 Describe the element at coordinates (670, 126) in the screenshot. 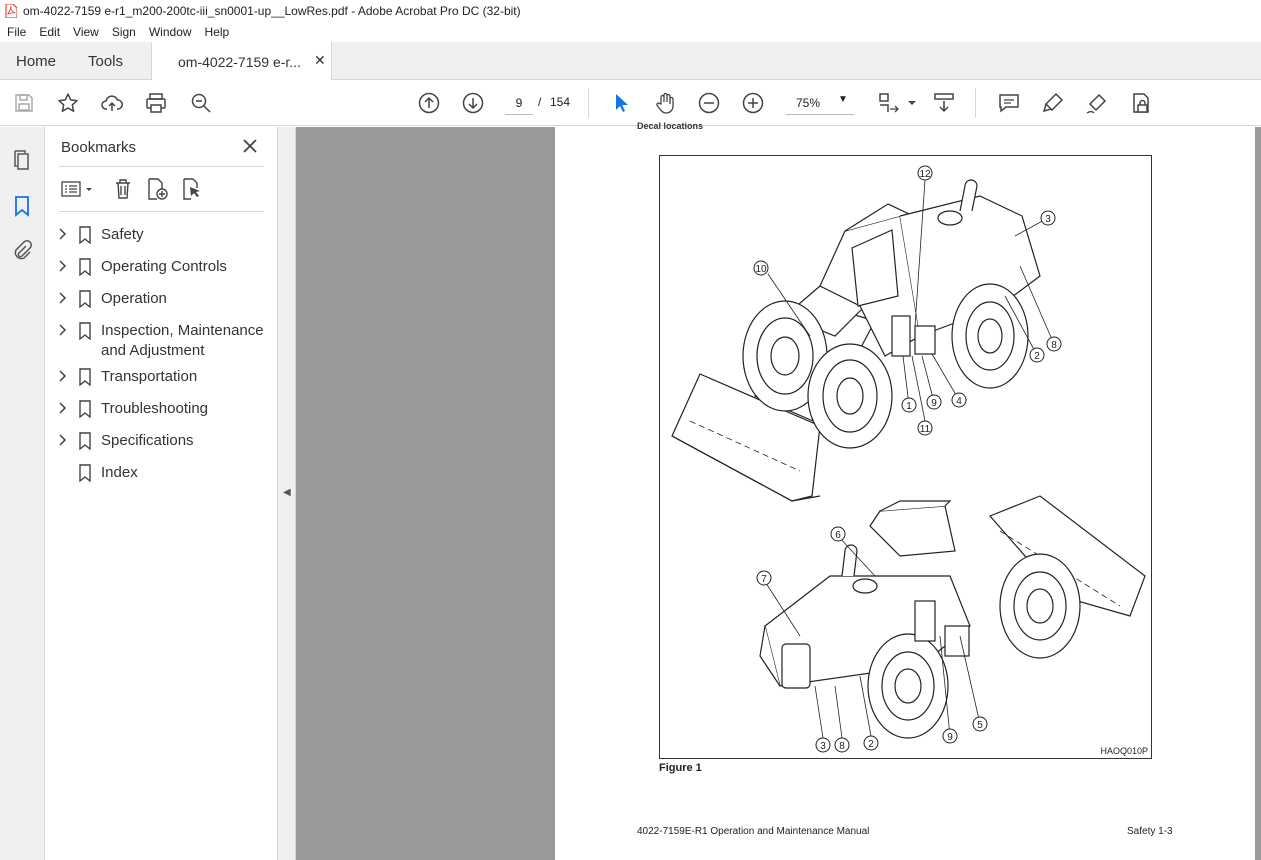

I see `section-heading: Decal locations` at that location.